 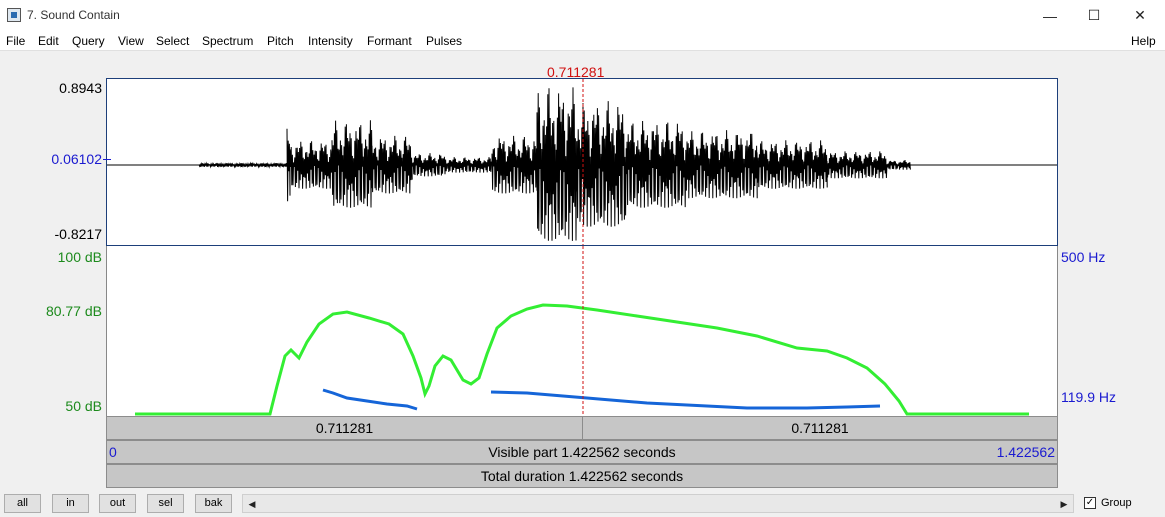 I want to click on menu-pitch: Pitch, so click(x=280, y=41).